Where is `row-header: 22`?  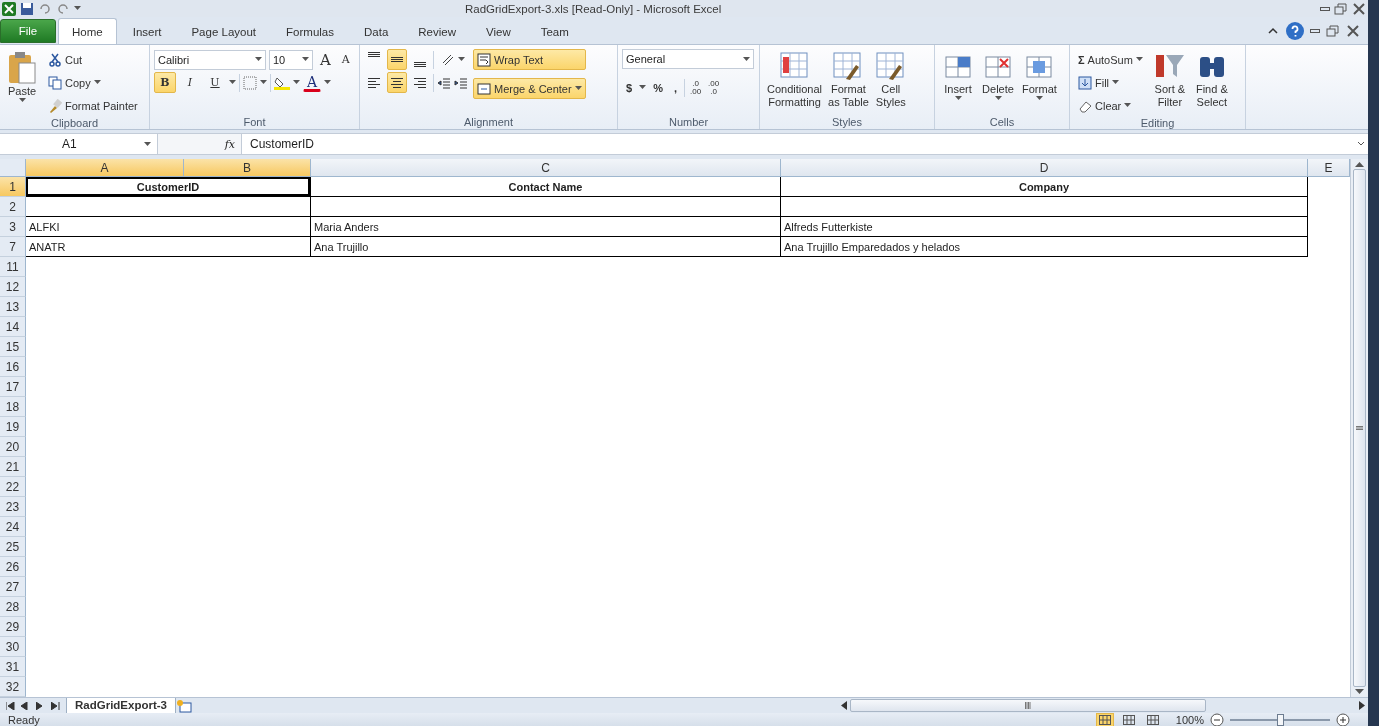 row-header: 22 is located at coordinates (13, 487).